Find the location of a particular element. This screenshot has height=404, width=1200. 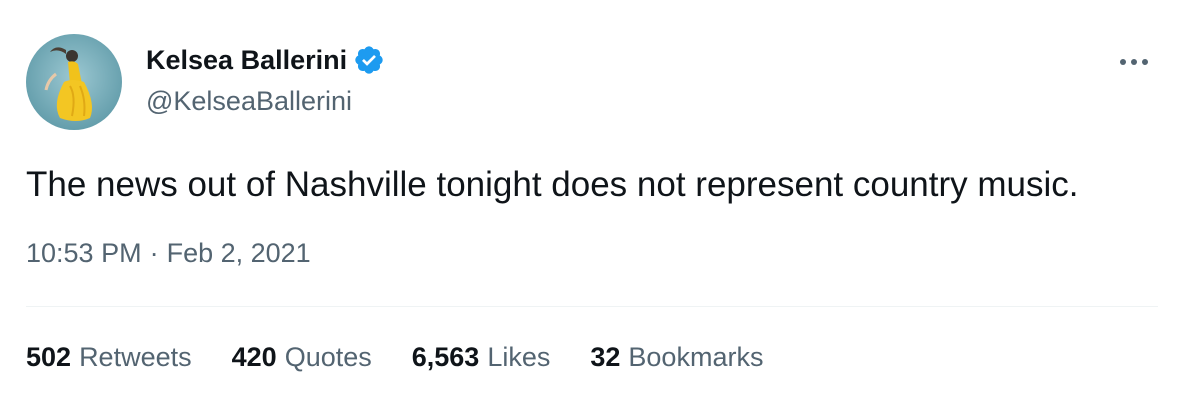

stat-count: 32 is located at coordinates (605, 357).